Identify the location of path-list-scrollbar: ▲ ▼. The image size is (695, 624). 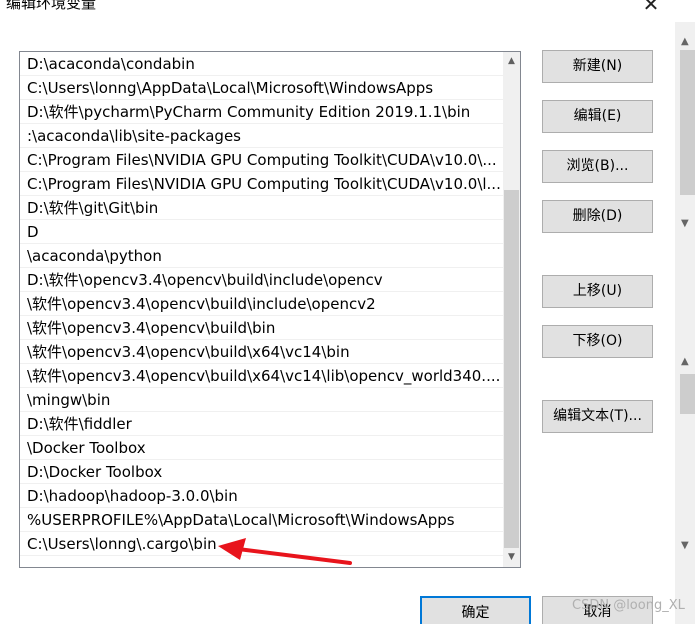
(511, 309).